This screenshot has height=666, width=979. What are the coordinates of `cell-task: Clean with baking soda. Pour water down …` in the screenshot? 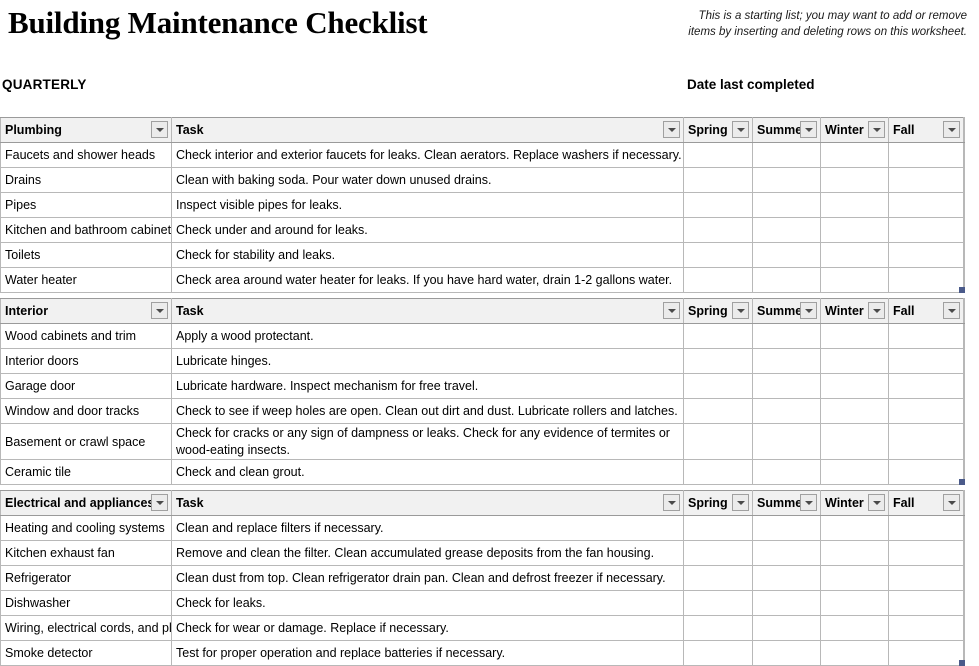 It's located at (427, 180).